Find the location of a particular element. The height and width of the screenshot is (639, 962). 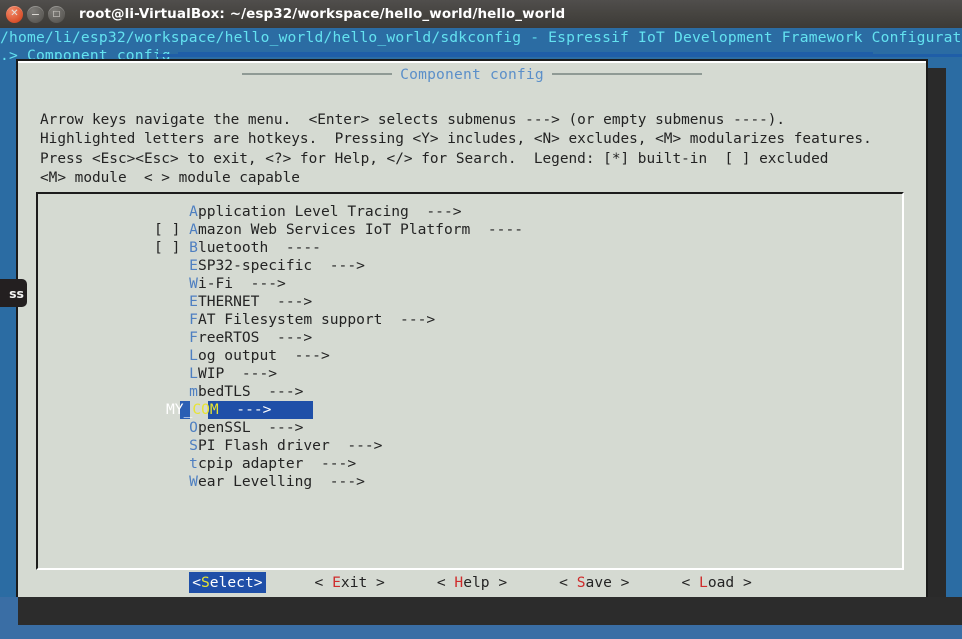

menu-item: OpenSSL ---> is located at coordinates (470, 428).